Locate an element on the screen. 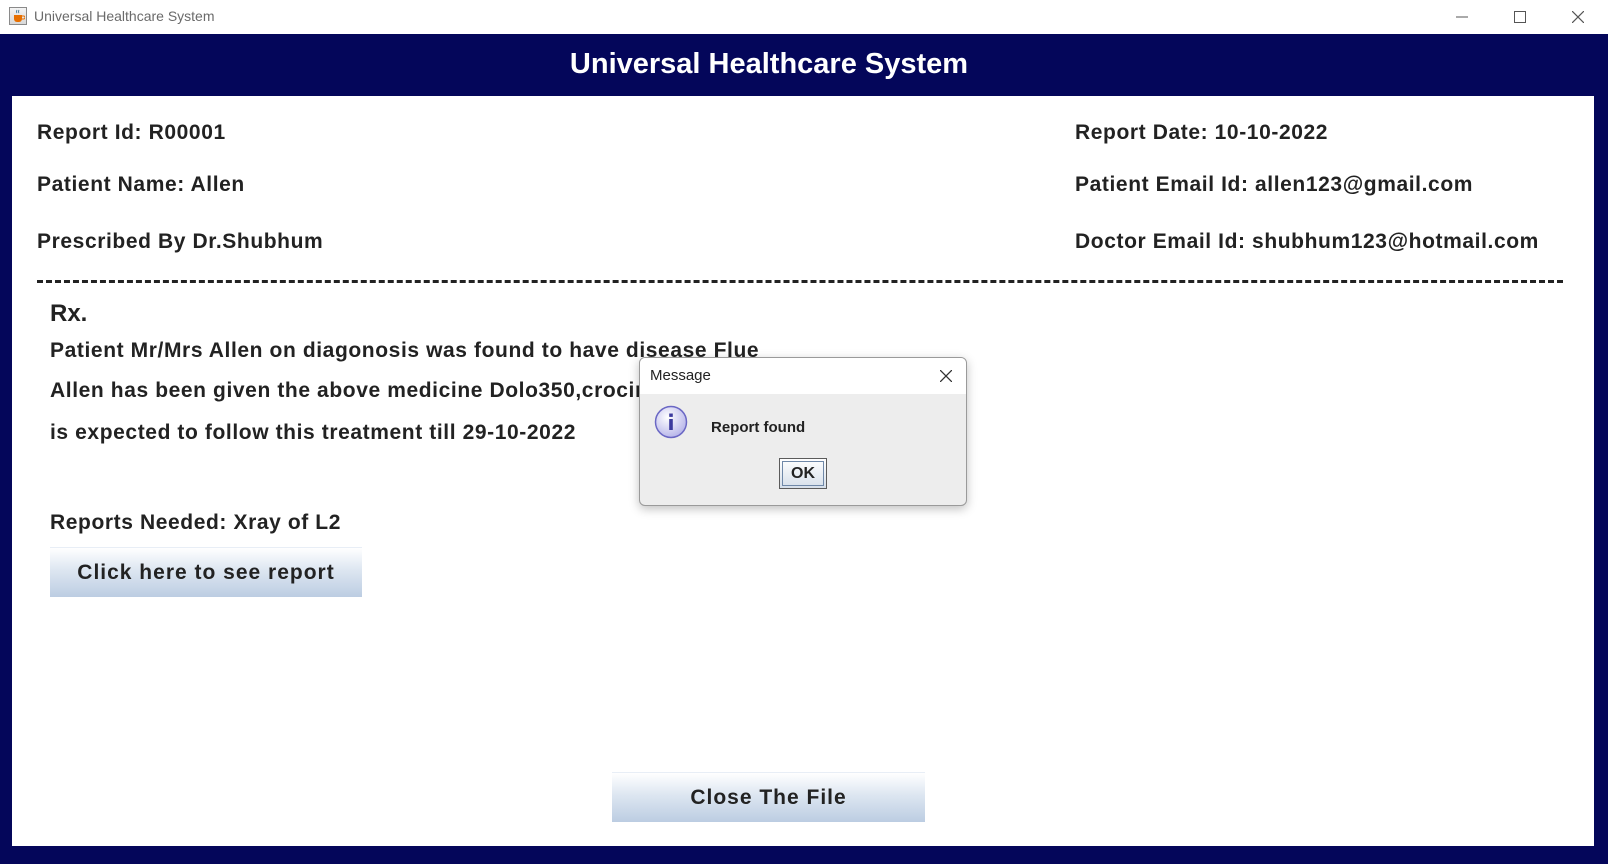 Image resolution: width=1608 pixels, height=864 pixels. dialog-message: Report found is located at coordinates (758, 427).